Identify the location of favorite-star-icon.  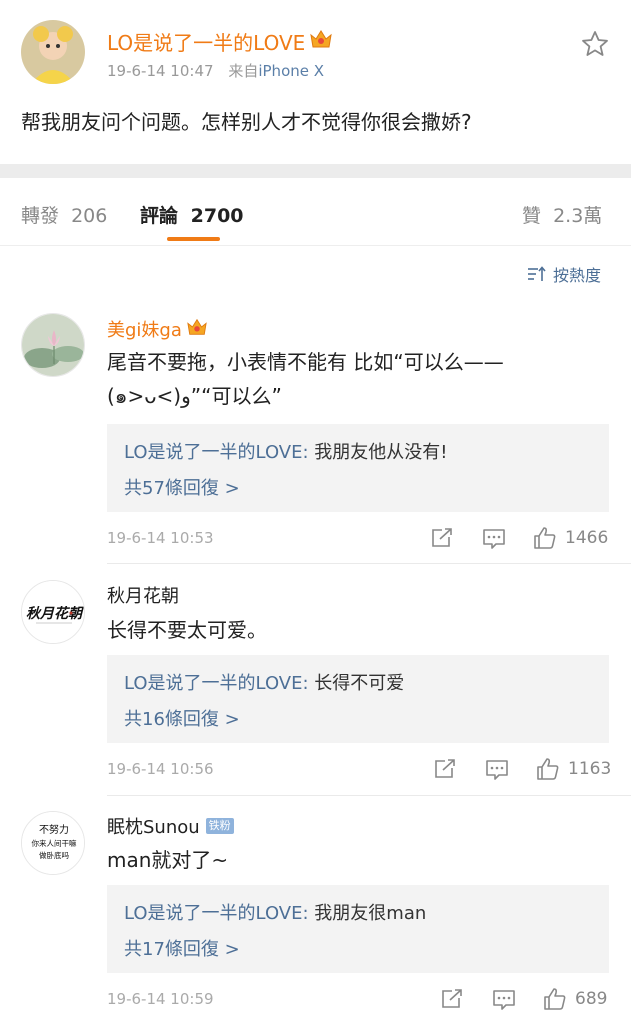
(595, 44).